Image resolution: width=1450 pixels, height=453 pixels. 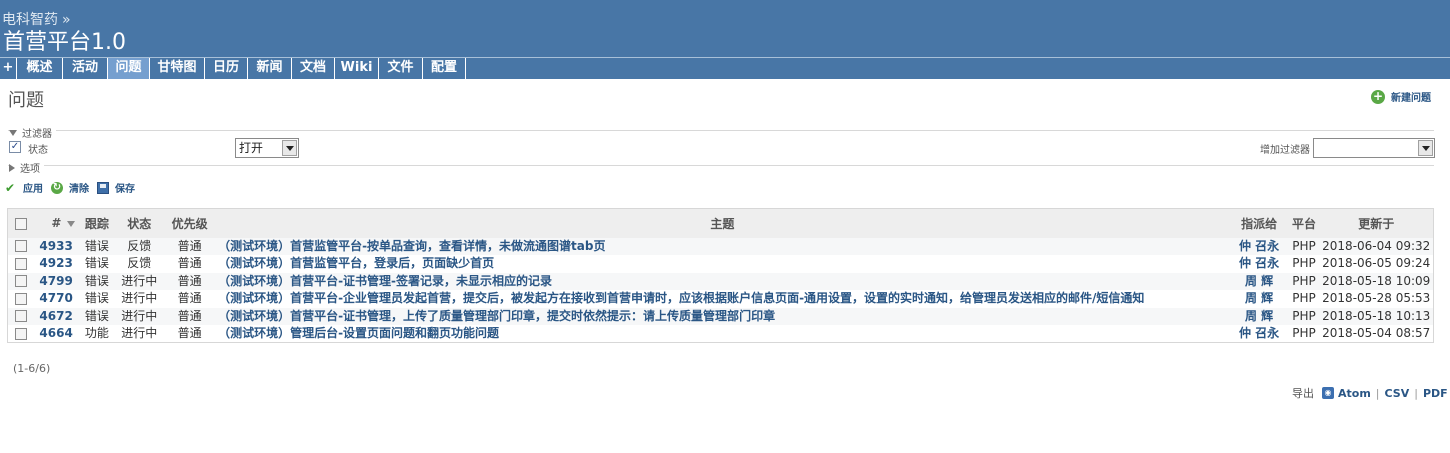 I want to click on breadcrumb: 电科智药», so click(x=36, y=19).